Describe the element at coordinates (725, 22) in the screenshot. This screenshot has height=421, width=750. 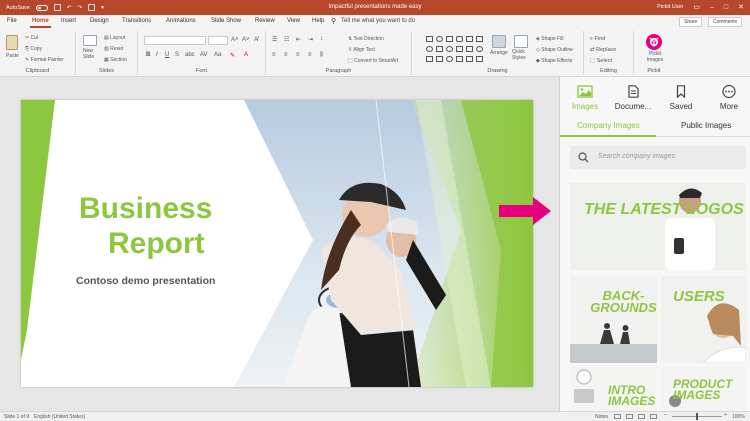
I see `comments-button: Comments` at that location.